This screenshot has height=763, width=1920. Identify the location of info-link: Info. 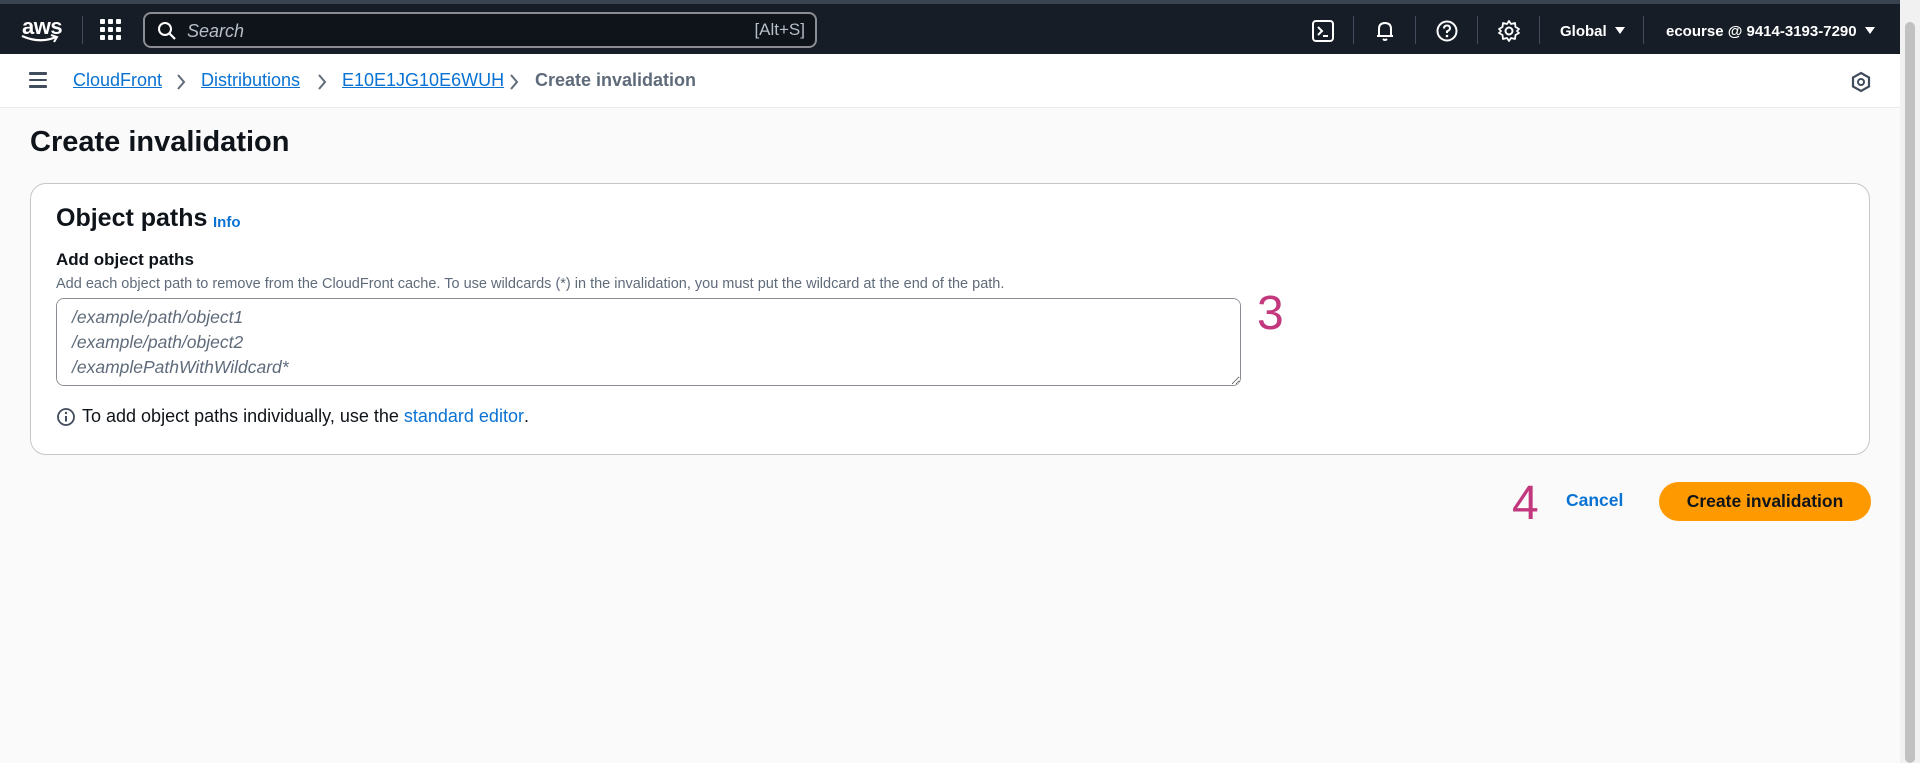
(227, 222).